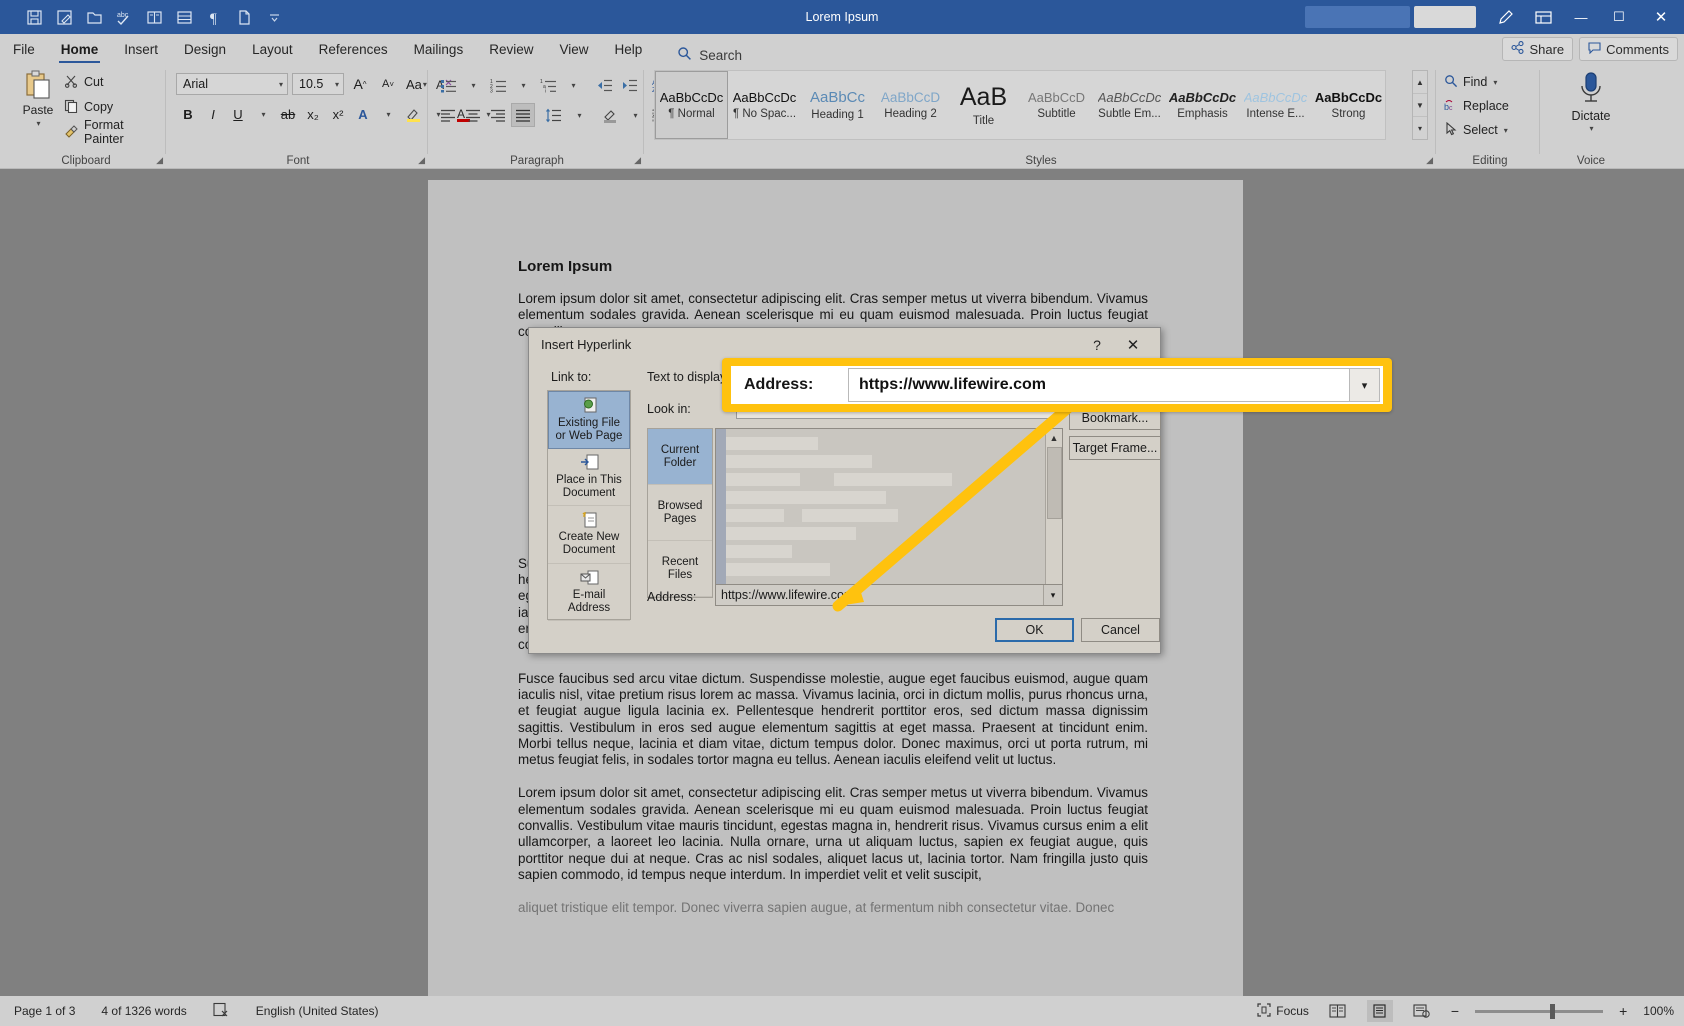  What do you see at coordinates (548, 85) in the screenshot?
I see `multilevel-list-button: 1ai` at bounding box center [548, 85].